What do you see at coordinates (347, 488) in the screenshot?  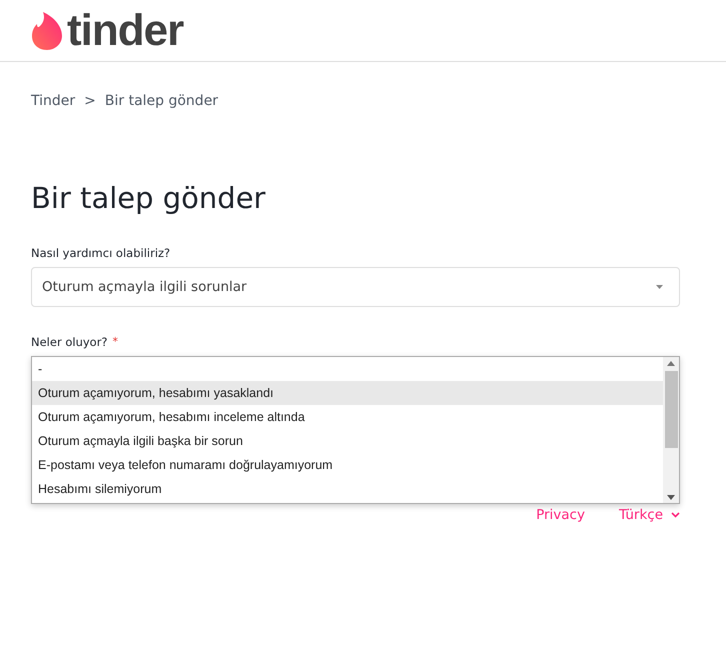 I see `option-item: Hesabımı silemiyorum` at bounding box center [347, 488].